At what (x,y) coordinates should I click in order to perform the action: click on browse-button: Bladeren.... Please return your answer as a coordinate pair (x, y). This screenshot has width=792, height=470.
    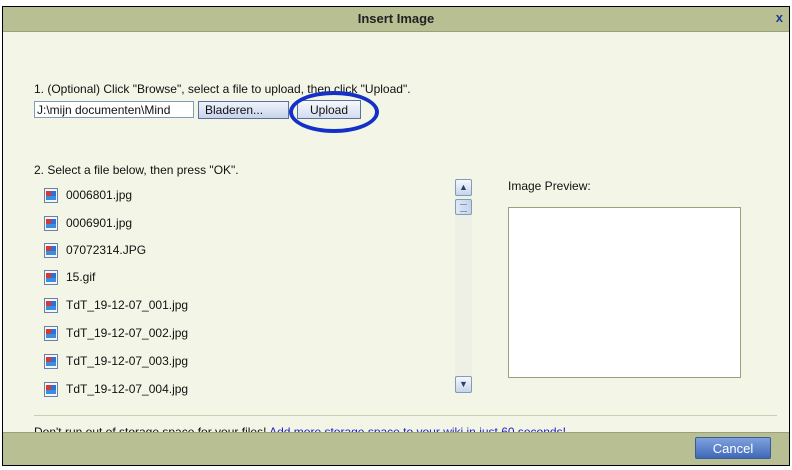
    Looking at the image, I should click on (243, 110).